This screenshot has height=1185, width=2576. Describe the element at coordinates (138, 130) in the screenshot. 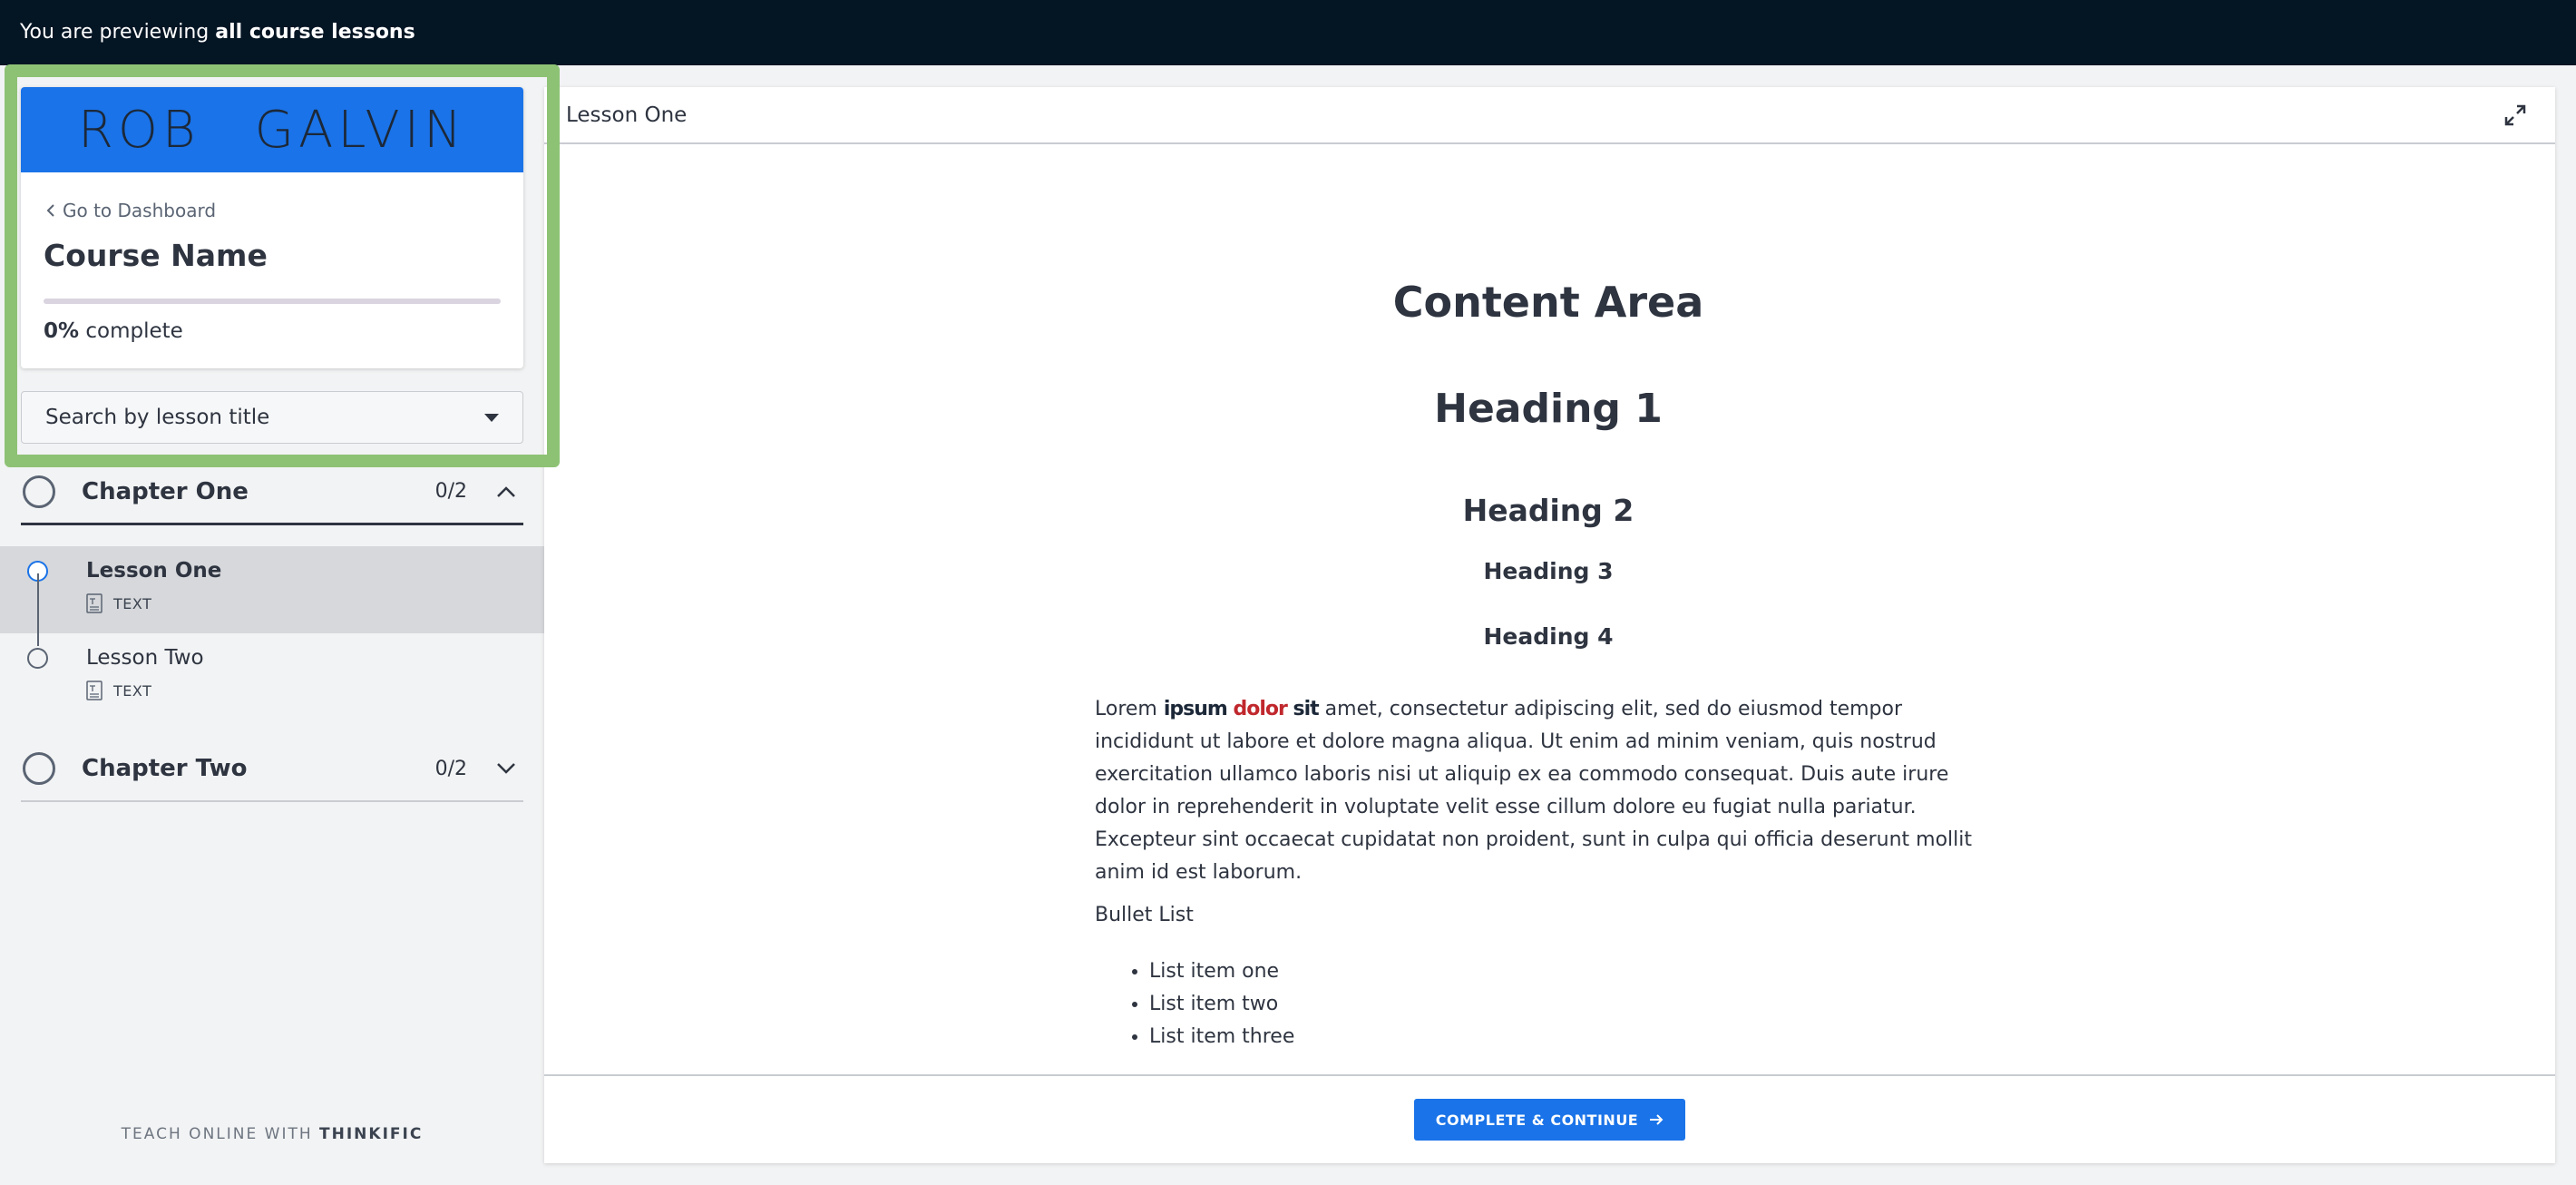

I see `logo-word-first: ROB` at that location.